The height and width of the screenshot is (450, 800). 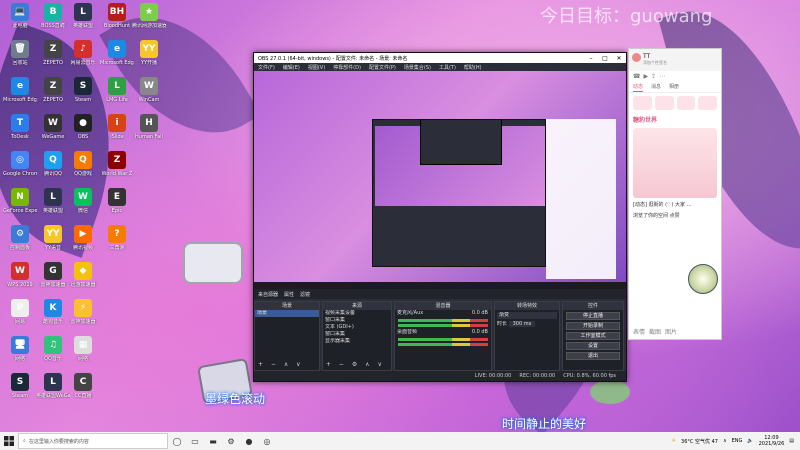 I want to click on menu-item: 工具(T), so click(x=447, y=67).